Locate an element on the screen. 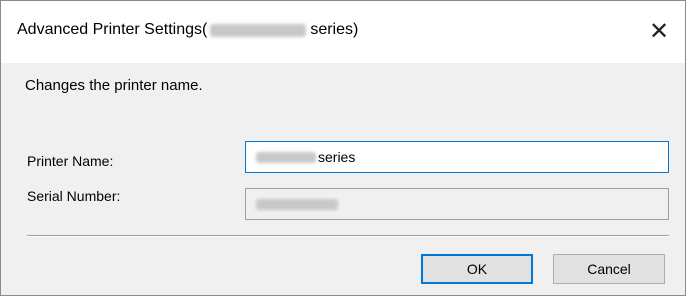 Image resolution: width=686 pixels, height=296 pixels. dialog-title-prefix: Advanced Printer Settings( is located at coordinates (112, 29).